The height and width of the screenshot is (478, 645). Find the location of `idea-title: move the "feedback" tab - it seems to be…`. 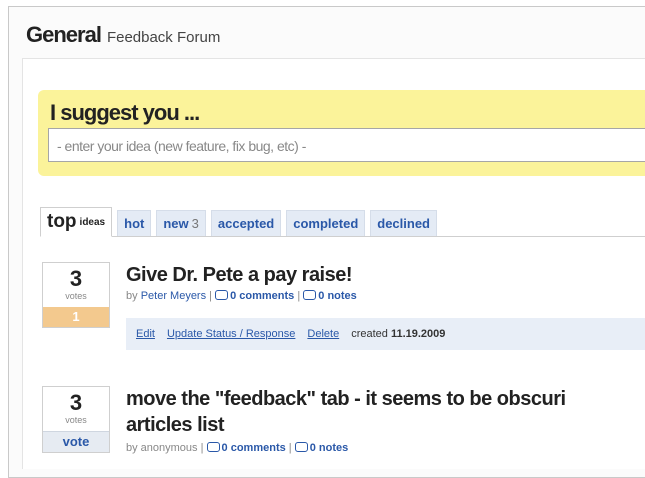

idea-title: move the "feedback" tab - it seems to be… is located at coordinates (346, 412).